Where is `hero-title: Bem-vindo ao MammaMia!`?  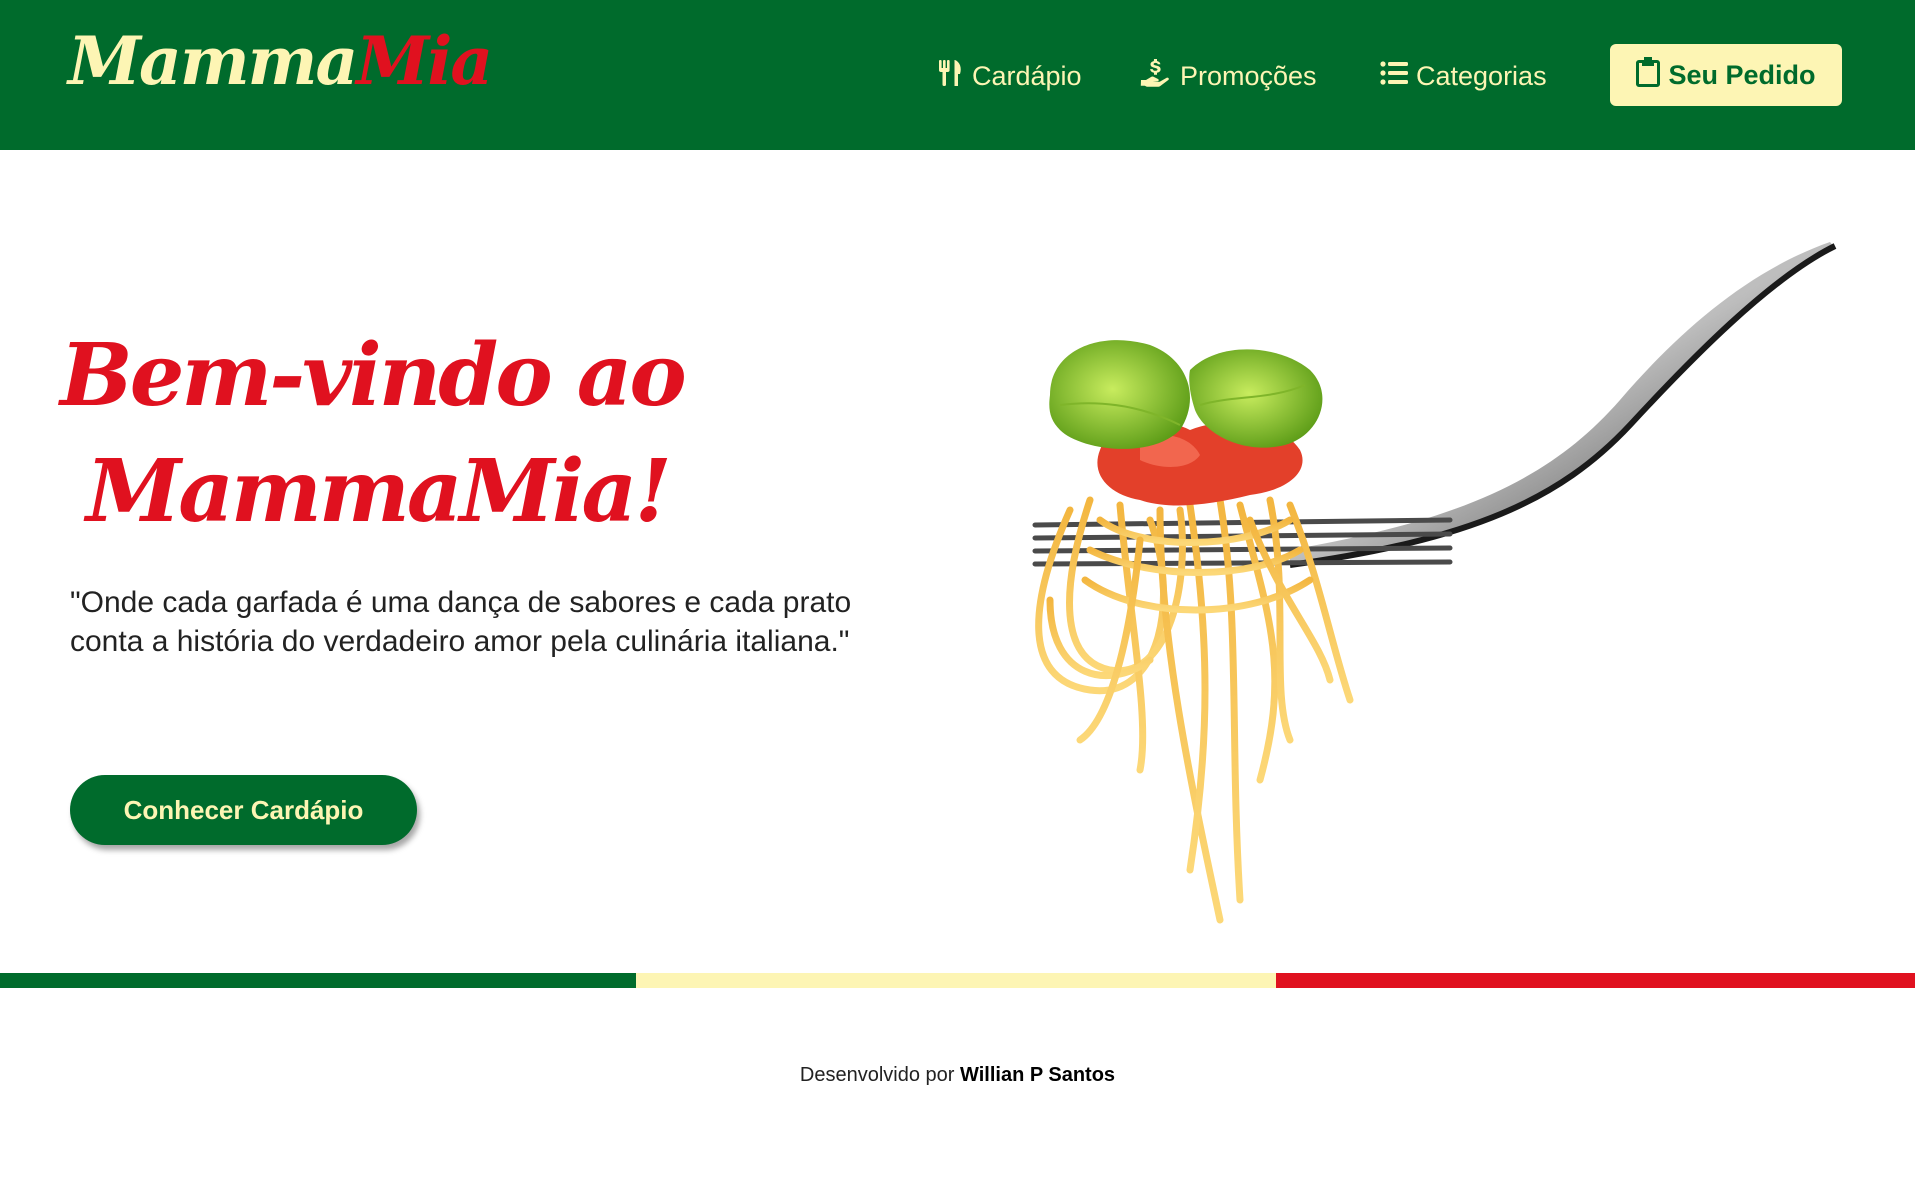 hero-title: Bem-vindo ao MammaMia! is located at coordinates (373, 434).